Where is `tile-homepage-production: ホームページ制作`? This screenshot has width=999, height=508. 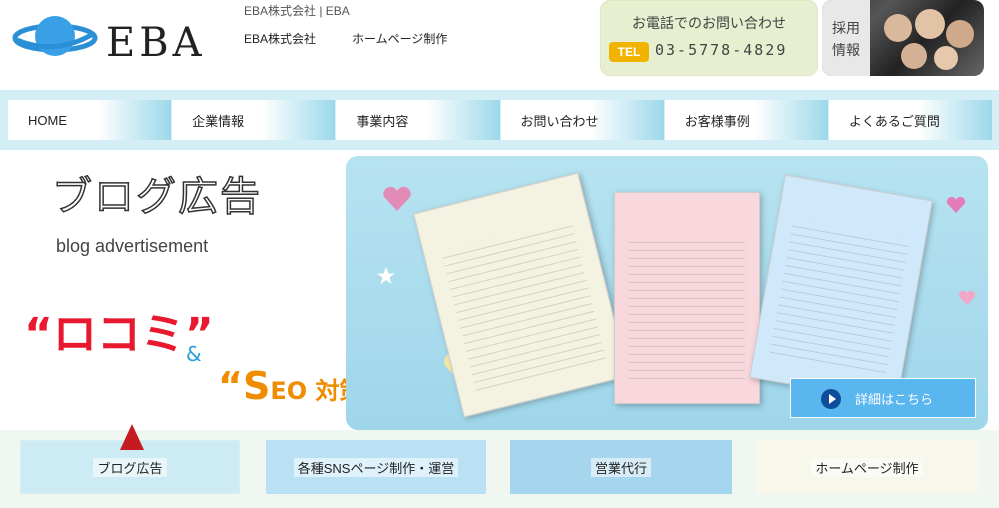
tile-homepage-production: ホームページ制作 is located at coordinates (867, 467).